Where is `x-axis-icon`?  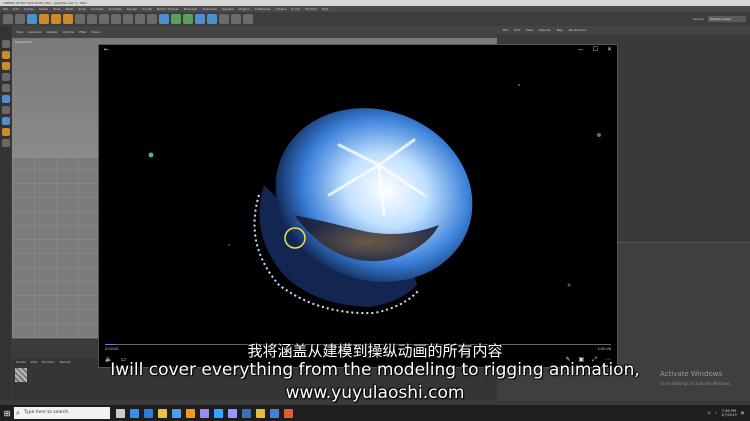 x-axis-icon is located at coordinates (80, 19).